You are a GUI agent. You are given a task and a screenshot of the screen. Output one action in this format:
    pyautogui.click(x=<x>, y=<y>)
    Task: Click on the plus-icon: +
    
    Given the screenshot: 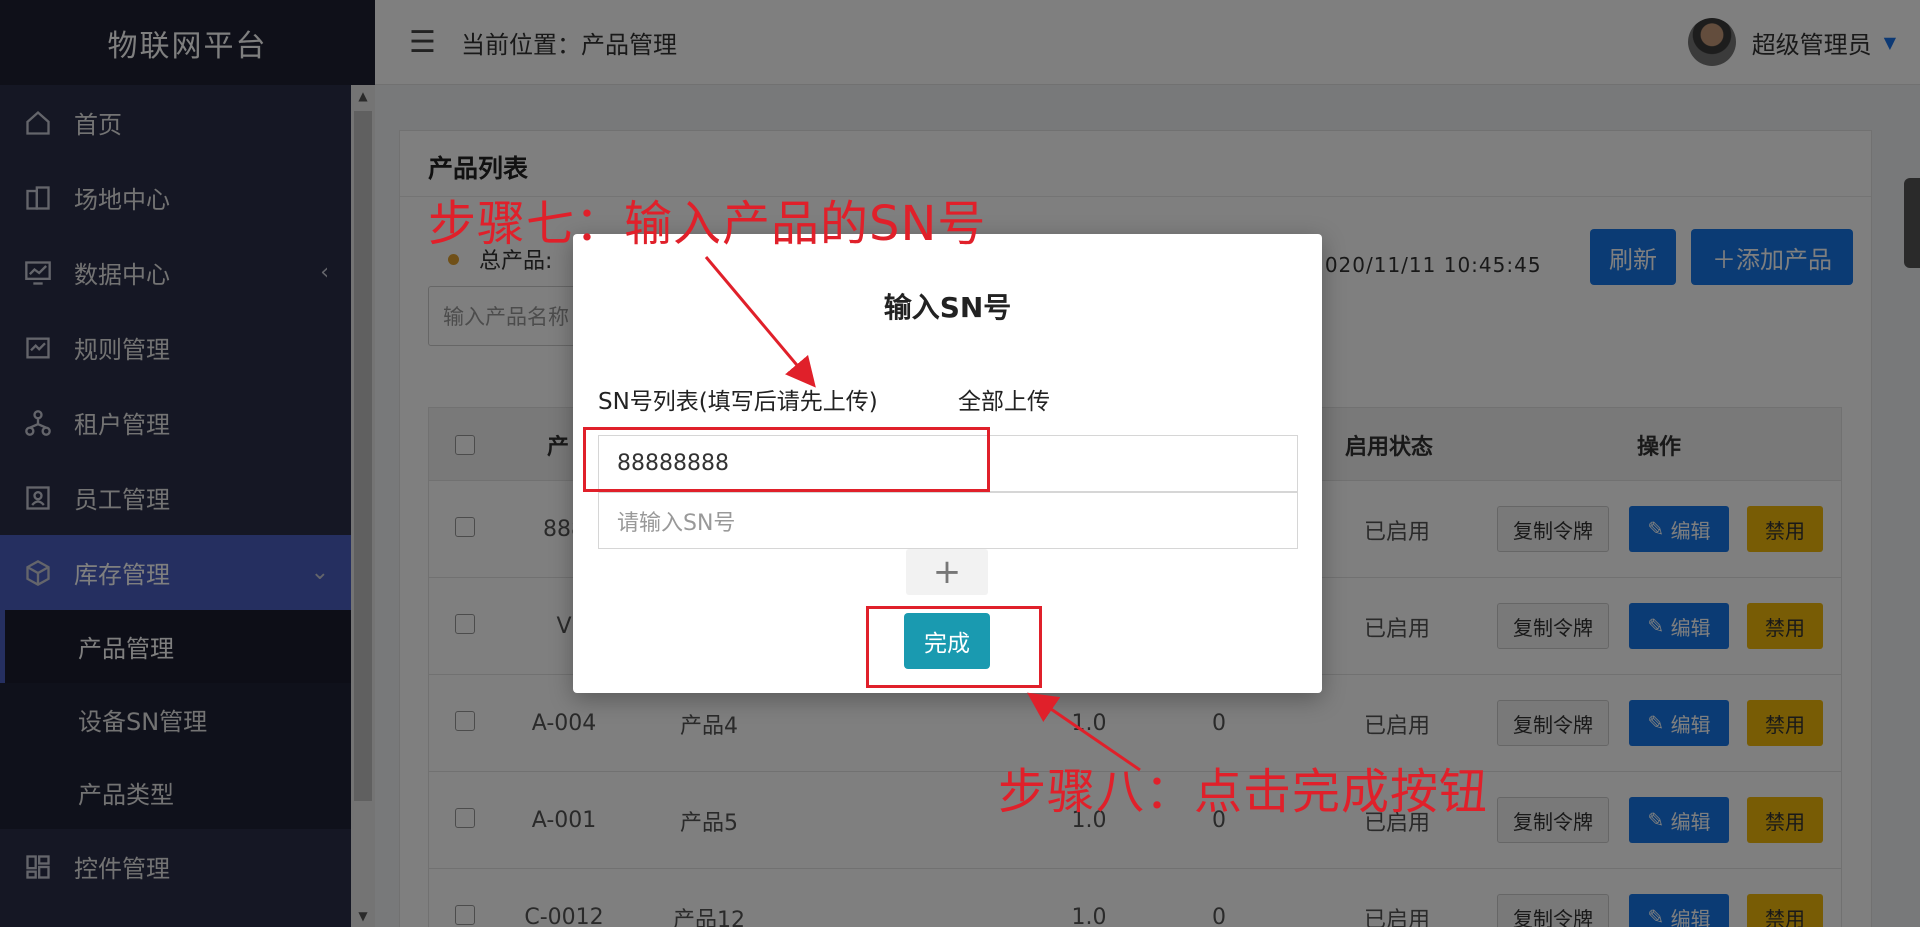 What is the action you would take?
    pyautogui.click(x=947, y=572)
    